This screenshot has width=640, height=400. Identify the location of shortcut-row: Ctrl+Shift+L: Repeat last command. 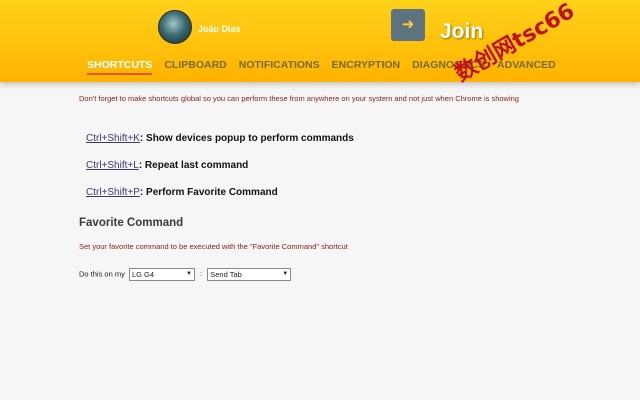
(167, 165).